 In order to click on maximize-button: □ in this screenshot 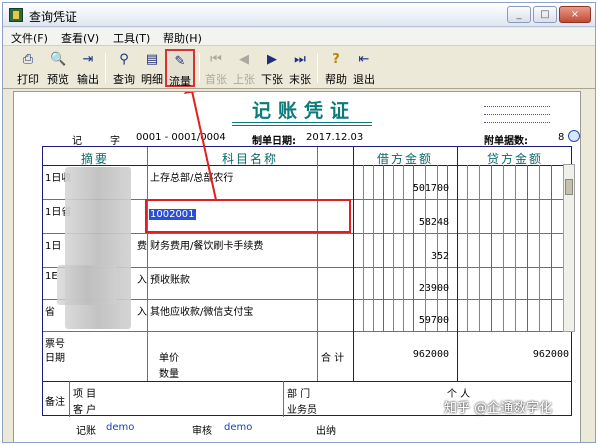, I will do `click(545, 14)`.